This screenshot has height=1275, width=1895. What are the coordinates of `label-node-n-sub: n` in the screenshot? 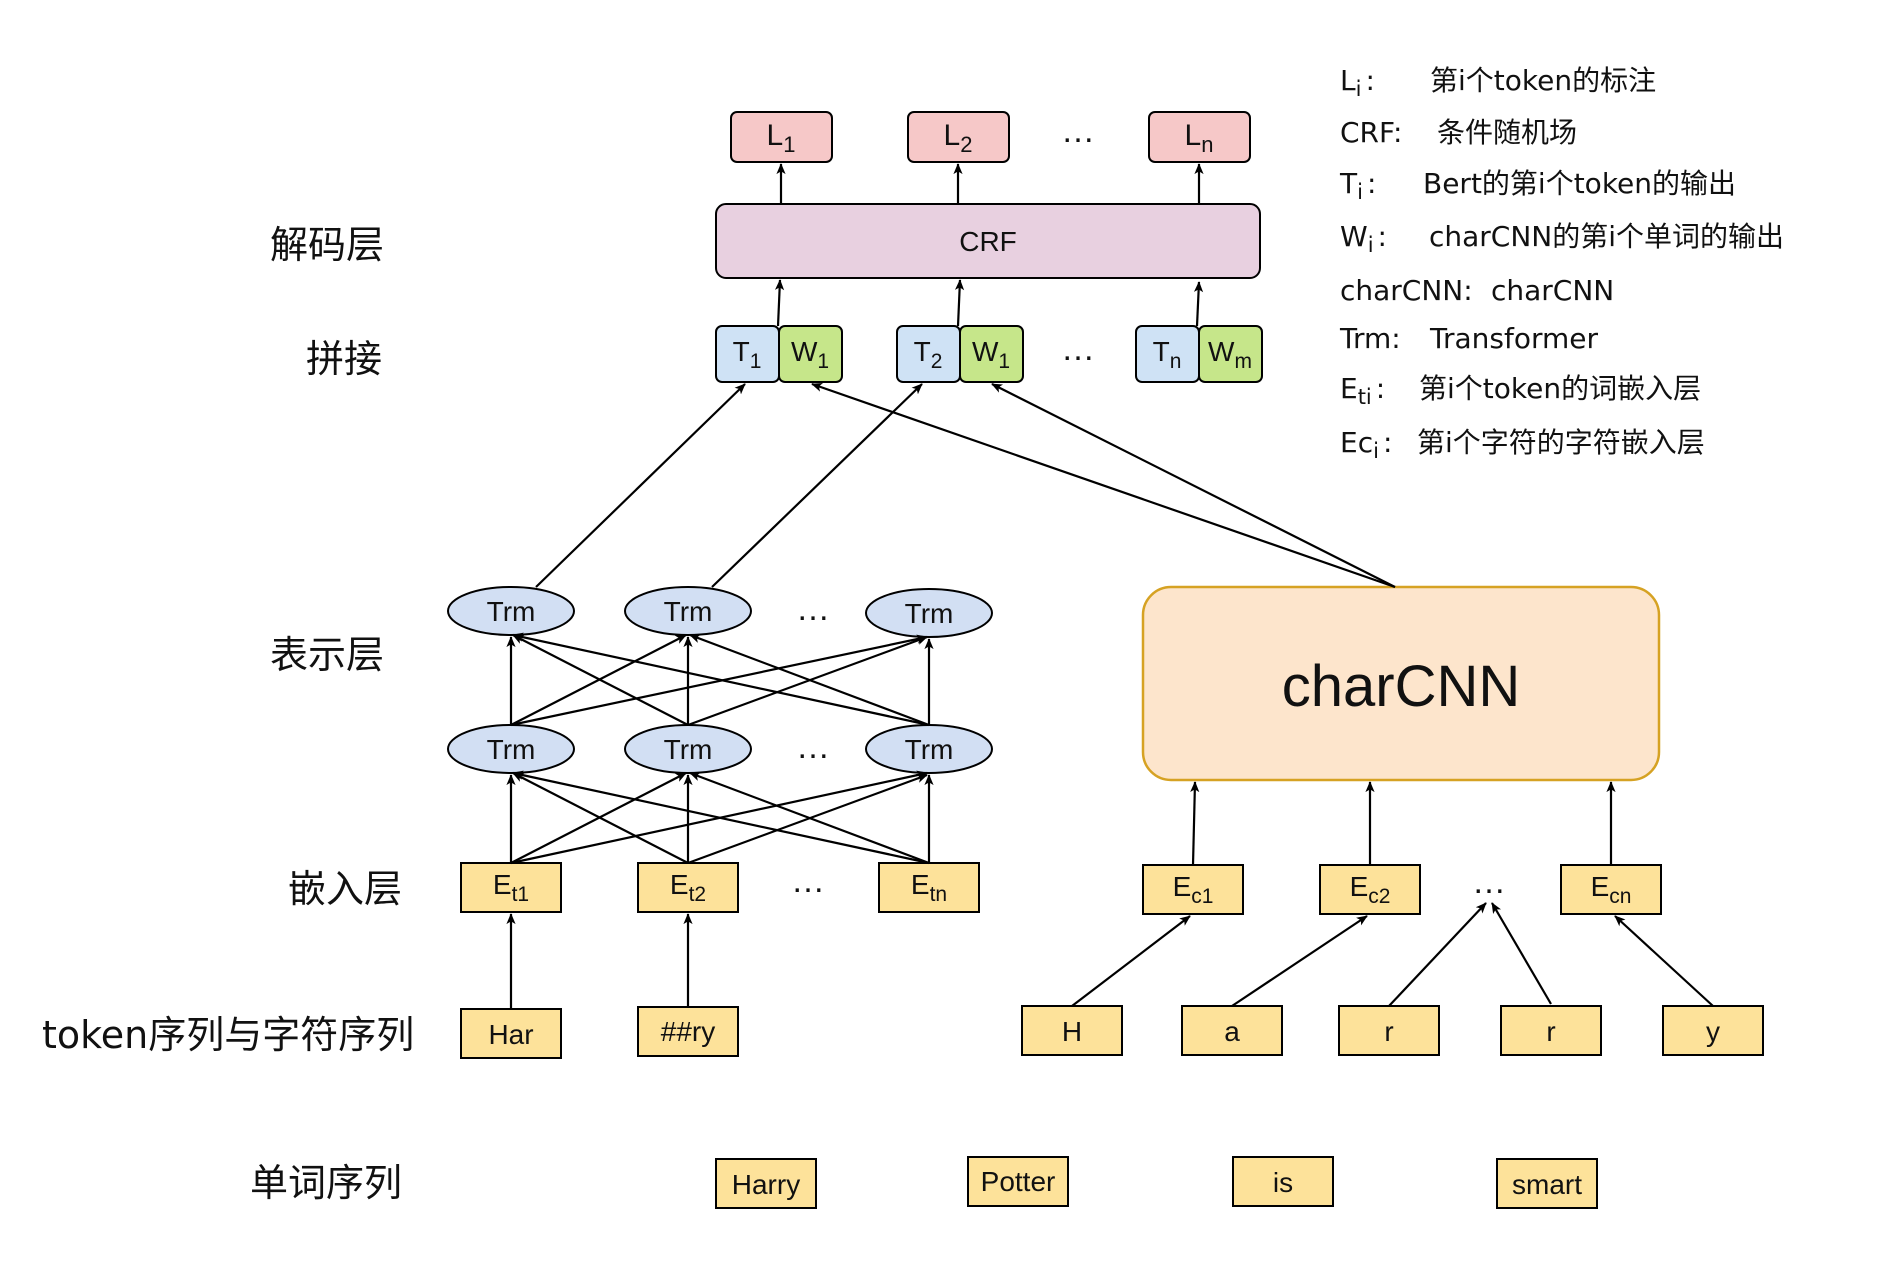 It's located at (1207, 144).